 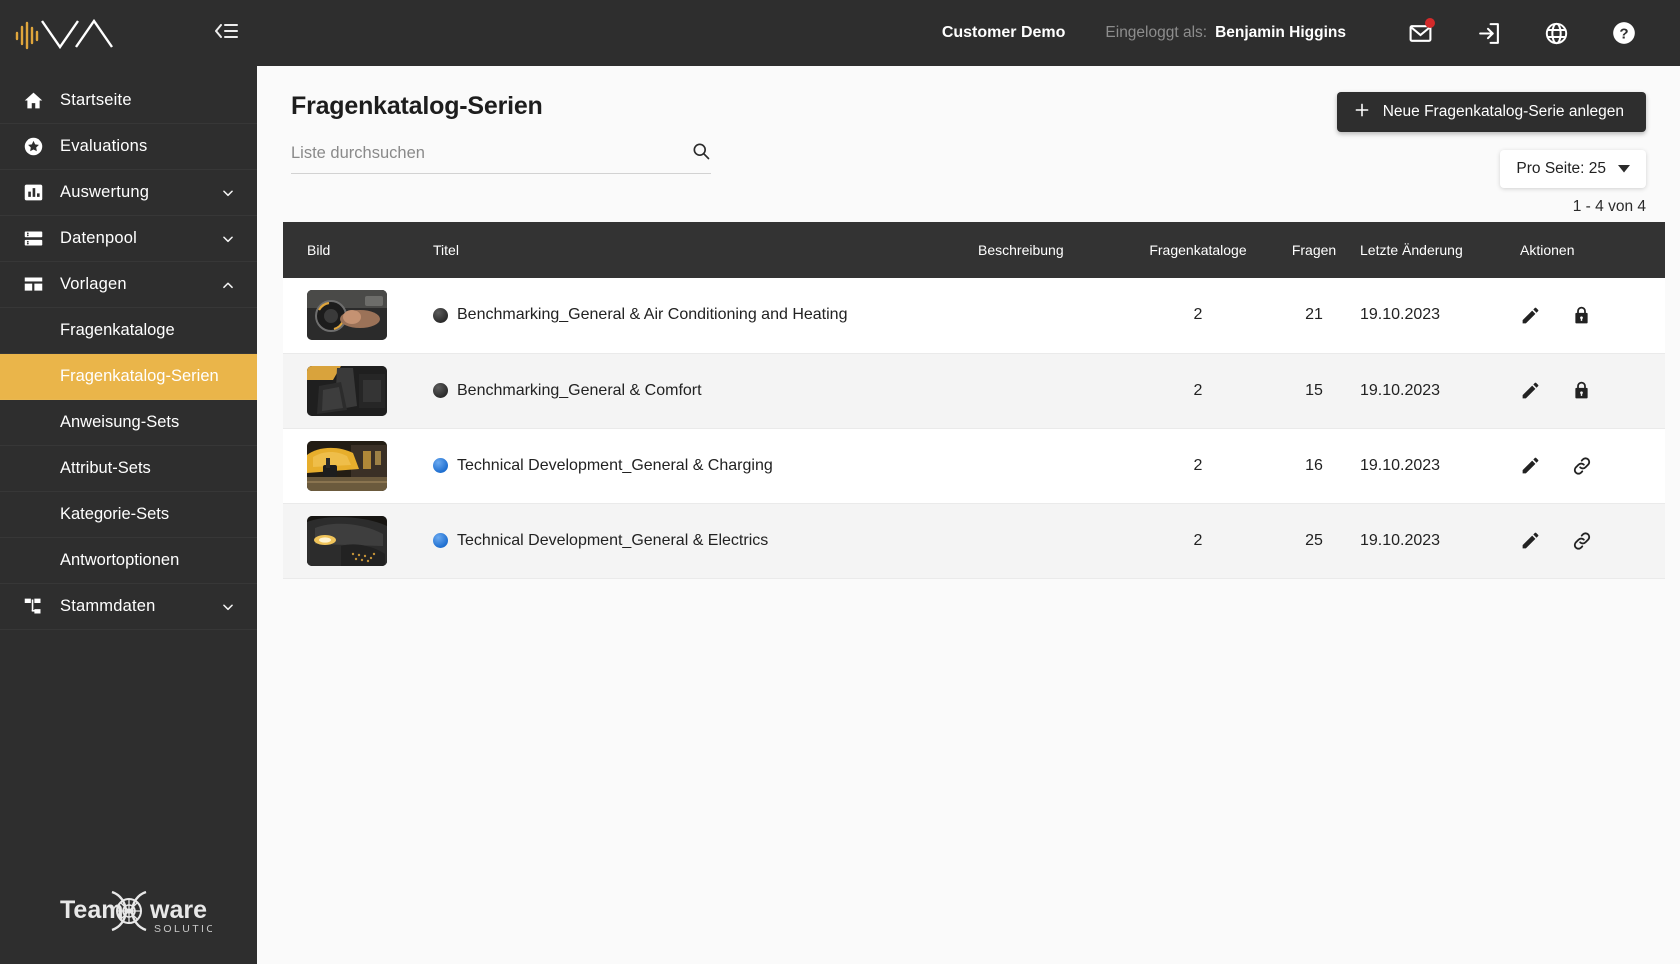 What do you see at coordinates (128, 469) in the screenshot?
I see `sidebar-item-attribut-sets: Attribut-Sets` at bounding box center [128, 469].